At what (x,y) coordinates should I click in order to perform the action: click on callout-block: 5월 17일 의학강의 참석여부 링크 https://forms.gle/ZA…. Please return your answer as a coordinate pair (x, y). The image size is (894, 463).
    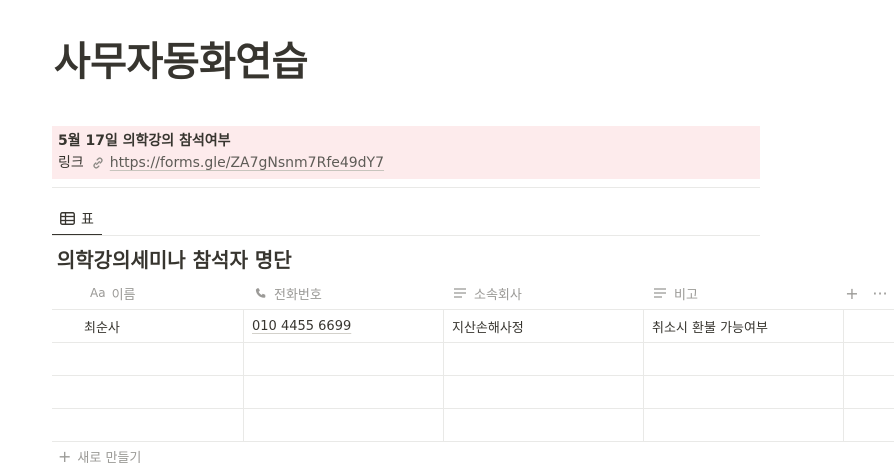
    Looking at the image, I should click on (406, 152).